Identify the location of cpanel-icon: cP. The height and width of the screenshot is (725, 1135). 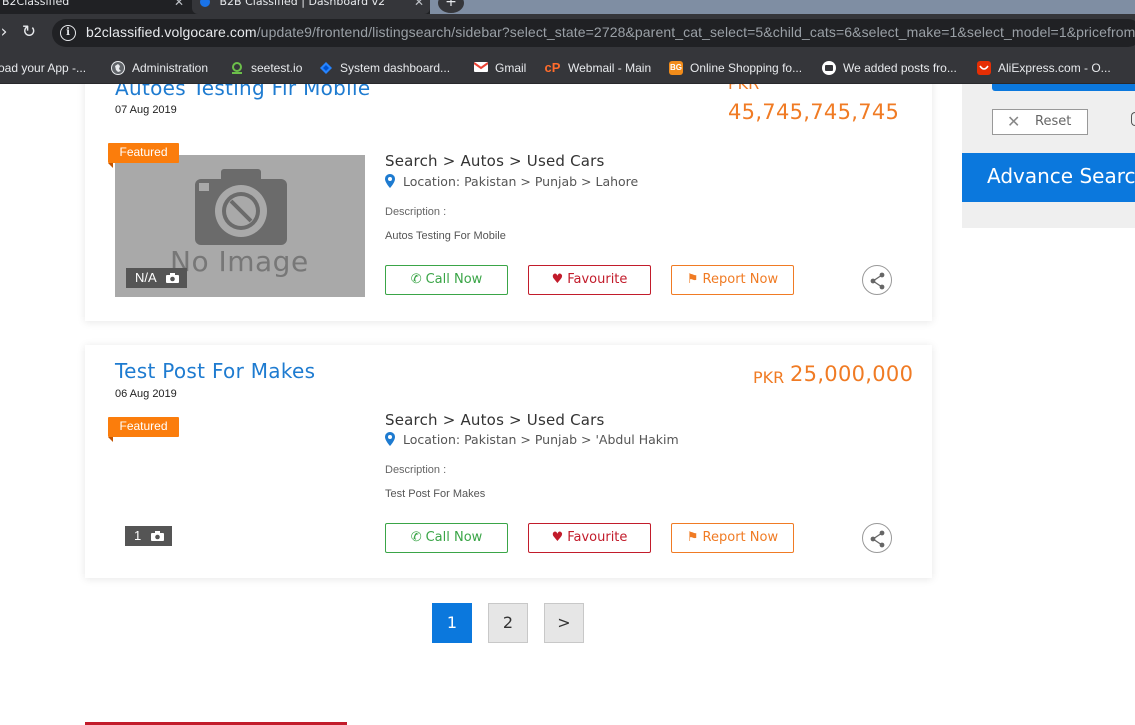
(552, 67).